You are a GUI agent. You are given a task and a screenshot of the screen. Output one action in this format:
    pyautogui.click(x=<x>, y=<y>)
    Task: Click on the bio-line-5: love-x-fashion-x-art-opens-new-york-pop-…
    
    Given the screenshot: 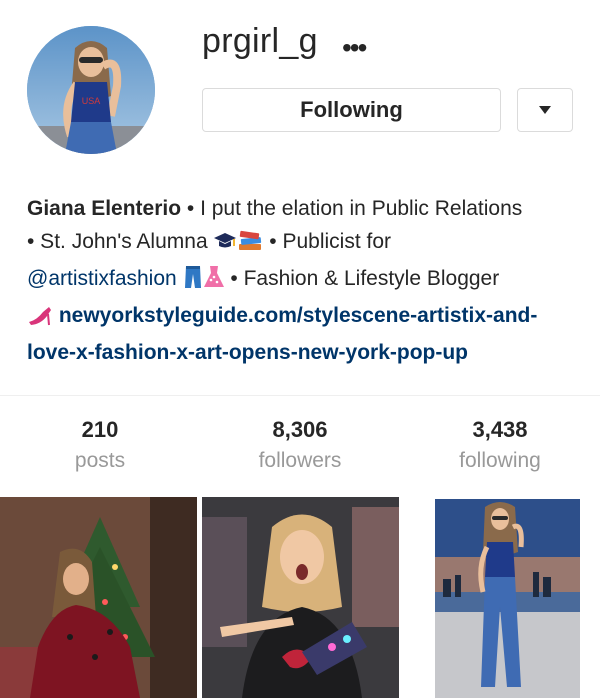 What is the action you would take?
    pyautogui.click(x=307, y=352)
    